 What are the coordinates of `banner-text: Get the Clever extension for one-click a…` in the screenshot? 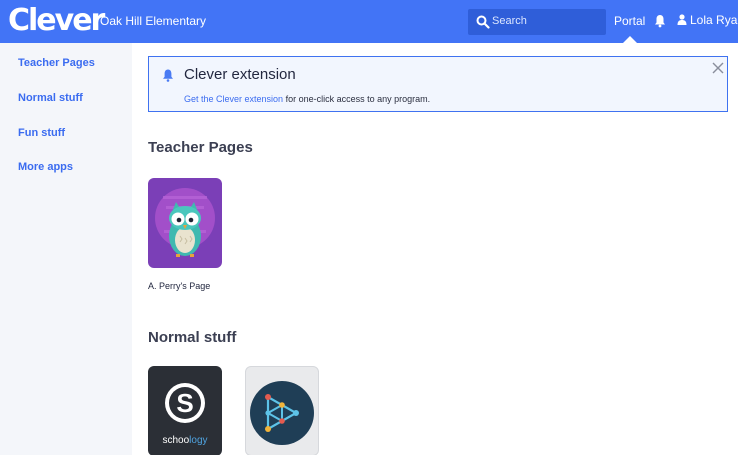 It's located at (307, 99).